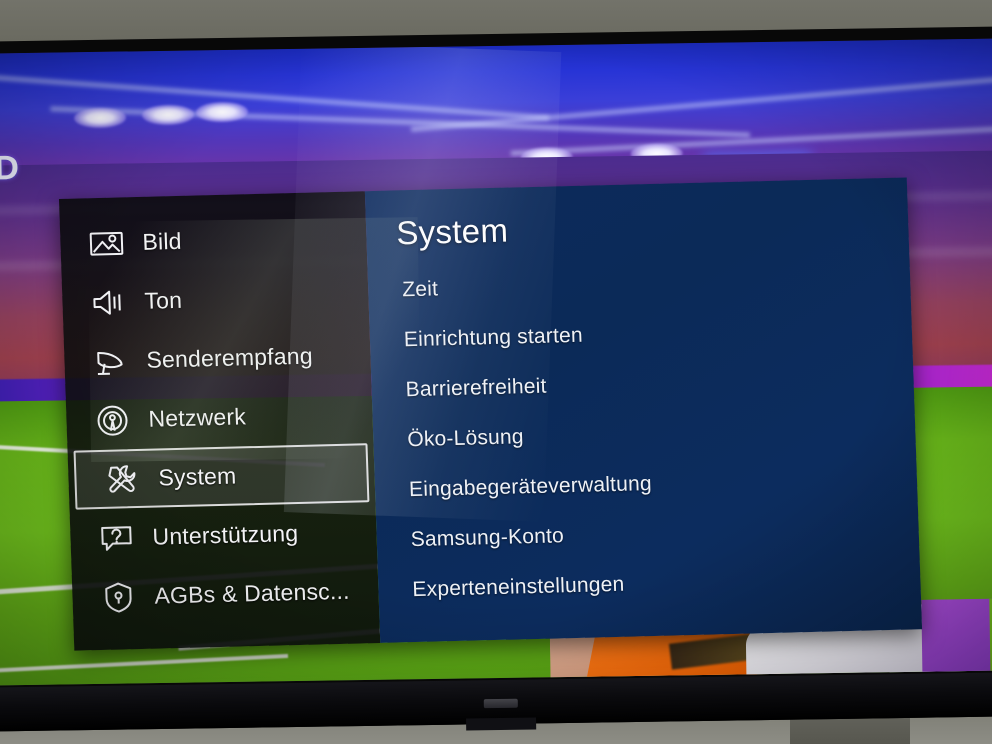 The width and height of the screenshot is (992, 744). Describe the element at coordinates (659, 383) in the screenshot. I see `panel-item-barrierefreiheit: Barrierefreiheit` at that location.